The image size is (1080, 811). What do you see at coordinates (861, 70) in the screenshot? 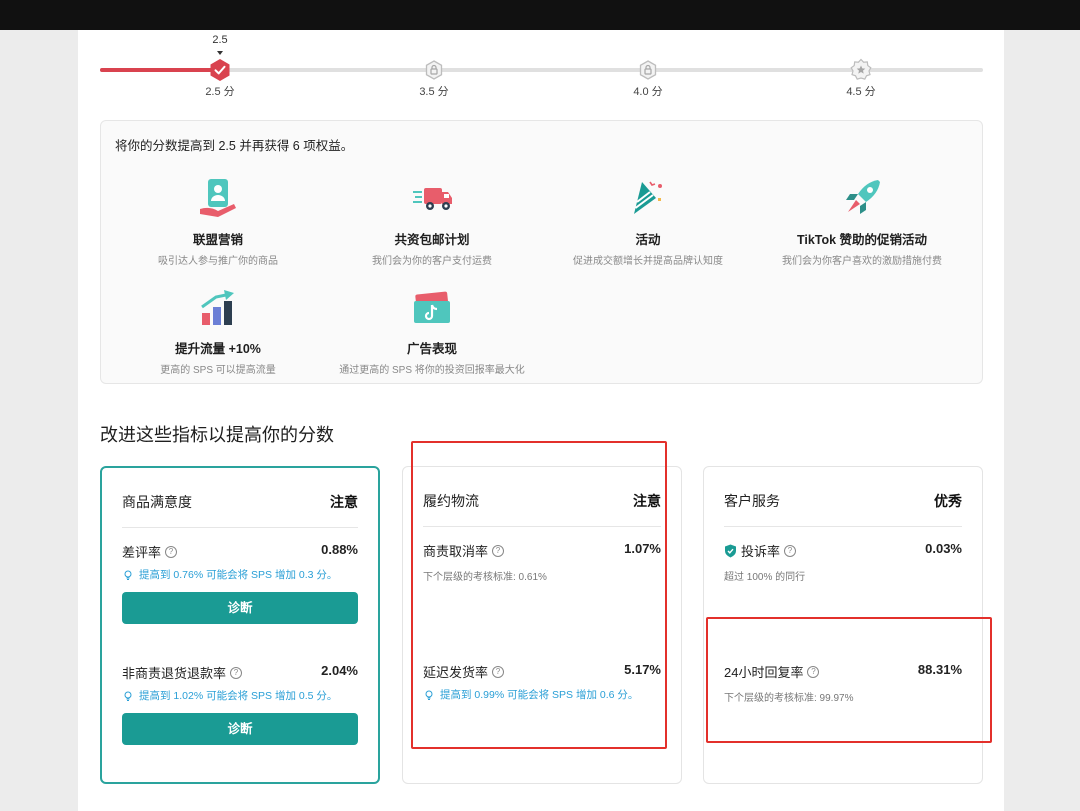
I see `star-badge-icon` at bounding box center [861, 70].